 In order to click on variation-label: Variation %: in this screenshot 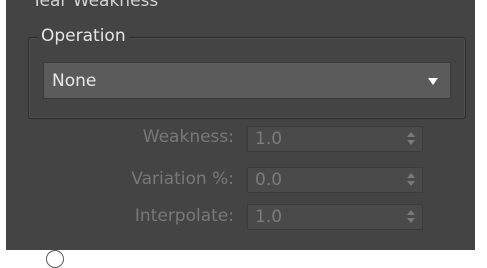, I will do `click(182, 179)`.